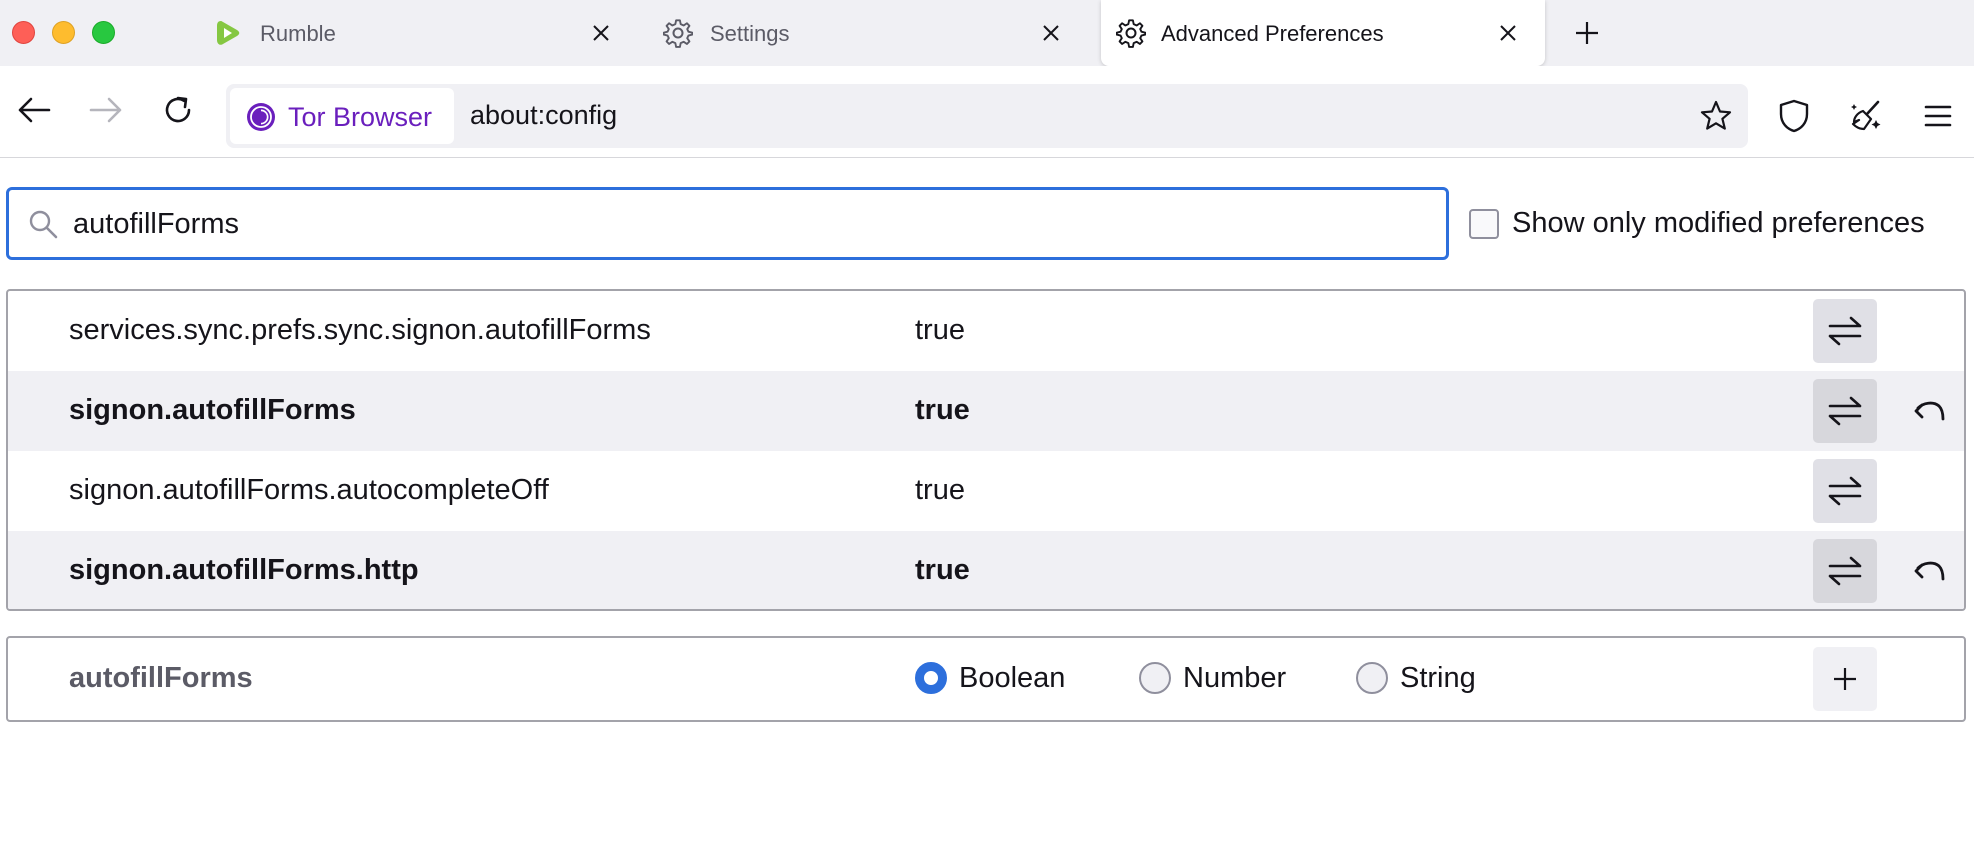  I want to click on forward-button, so click(106, 110).